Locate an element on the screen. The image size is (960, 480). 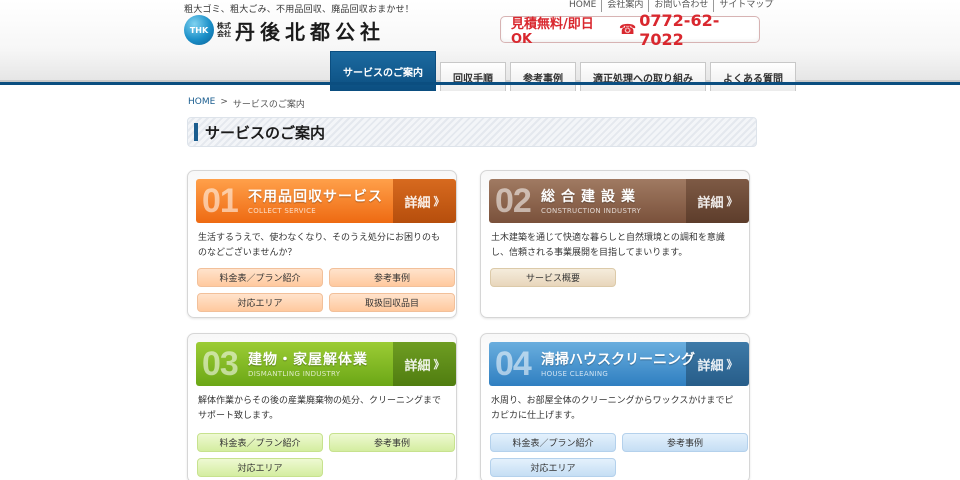
contact-box: 見積無料/即日OK ☎ 0772-62-7022 is located at coordinates (630, 30).